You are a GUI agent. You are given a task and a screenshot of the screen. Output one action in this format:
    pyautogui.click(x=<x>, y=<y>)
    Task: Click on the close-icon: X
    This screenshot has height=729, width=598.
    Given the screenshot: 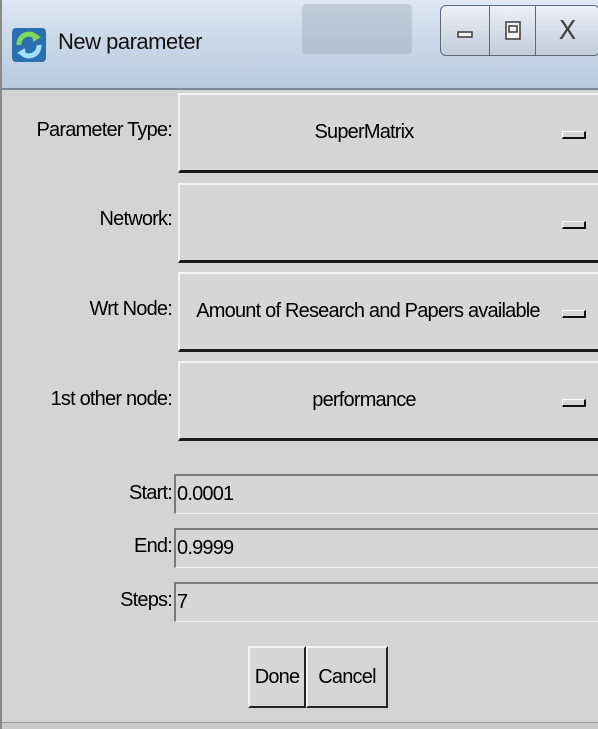 What is the action you would take?
    pyautogui.click(x=567, y=30)
    